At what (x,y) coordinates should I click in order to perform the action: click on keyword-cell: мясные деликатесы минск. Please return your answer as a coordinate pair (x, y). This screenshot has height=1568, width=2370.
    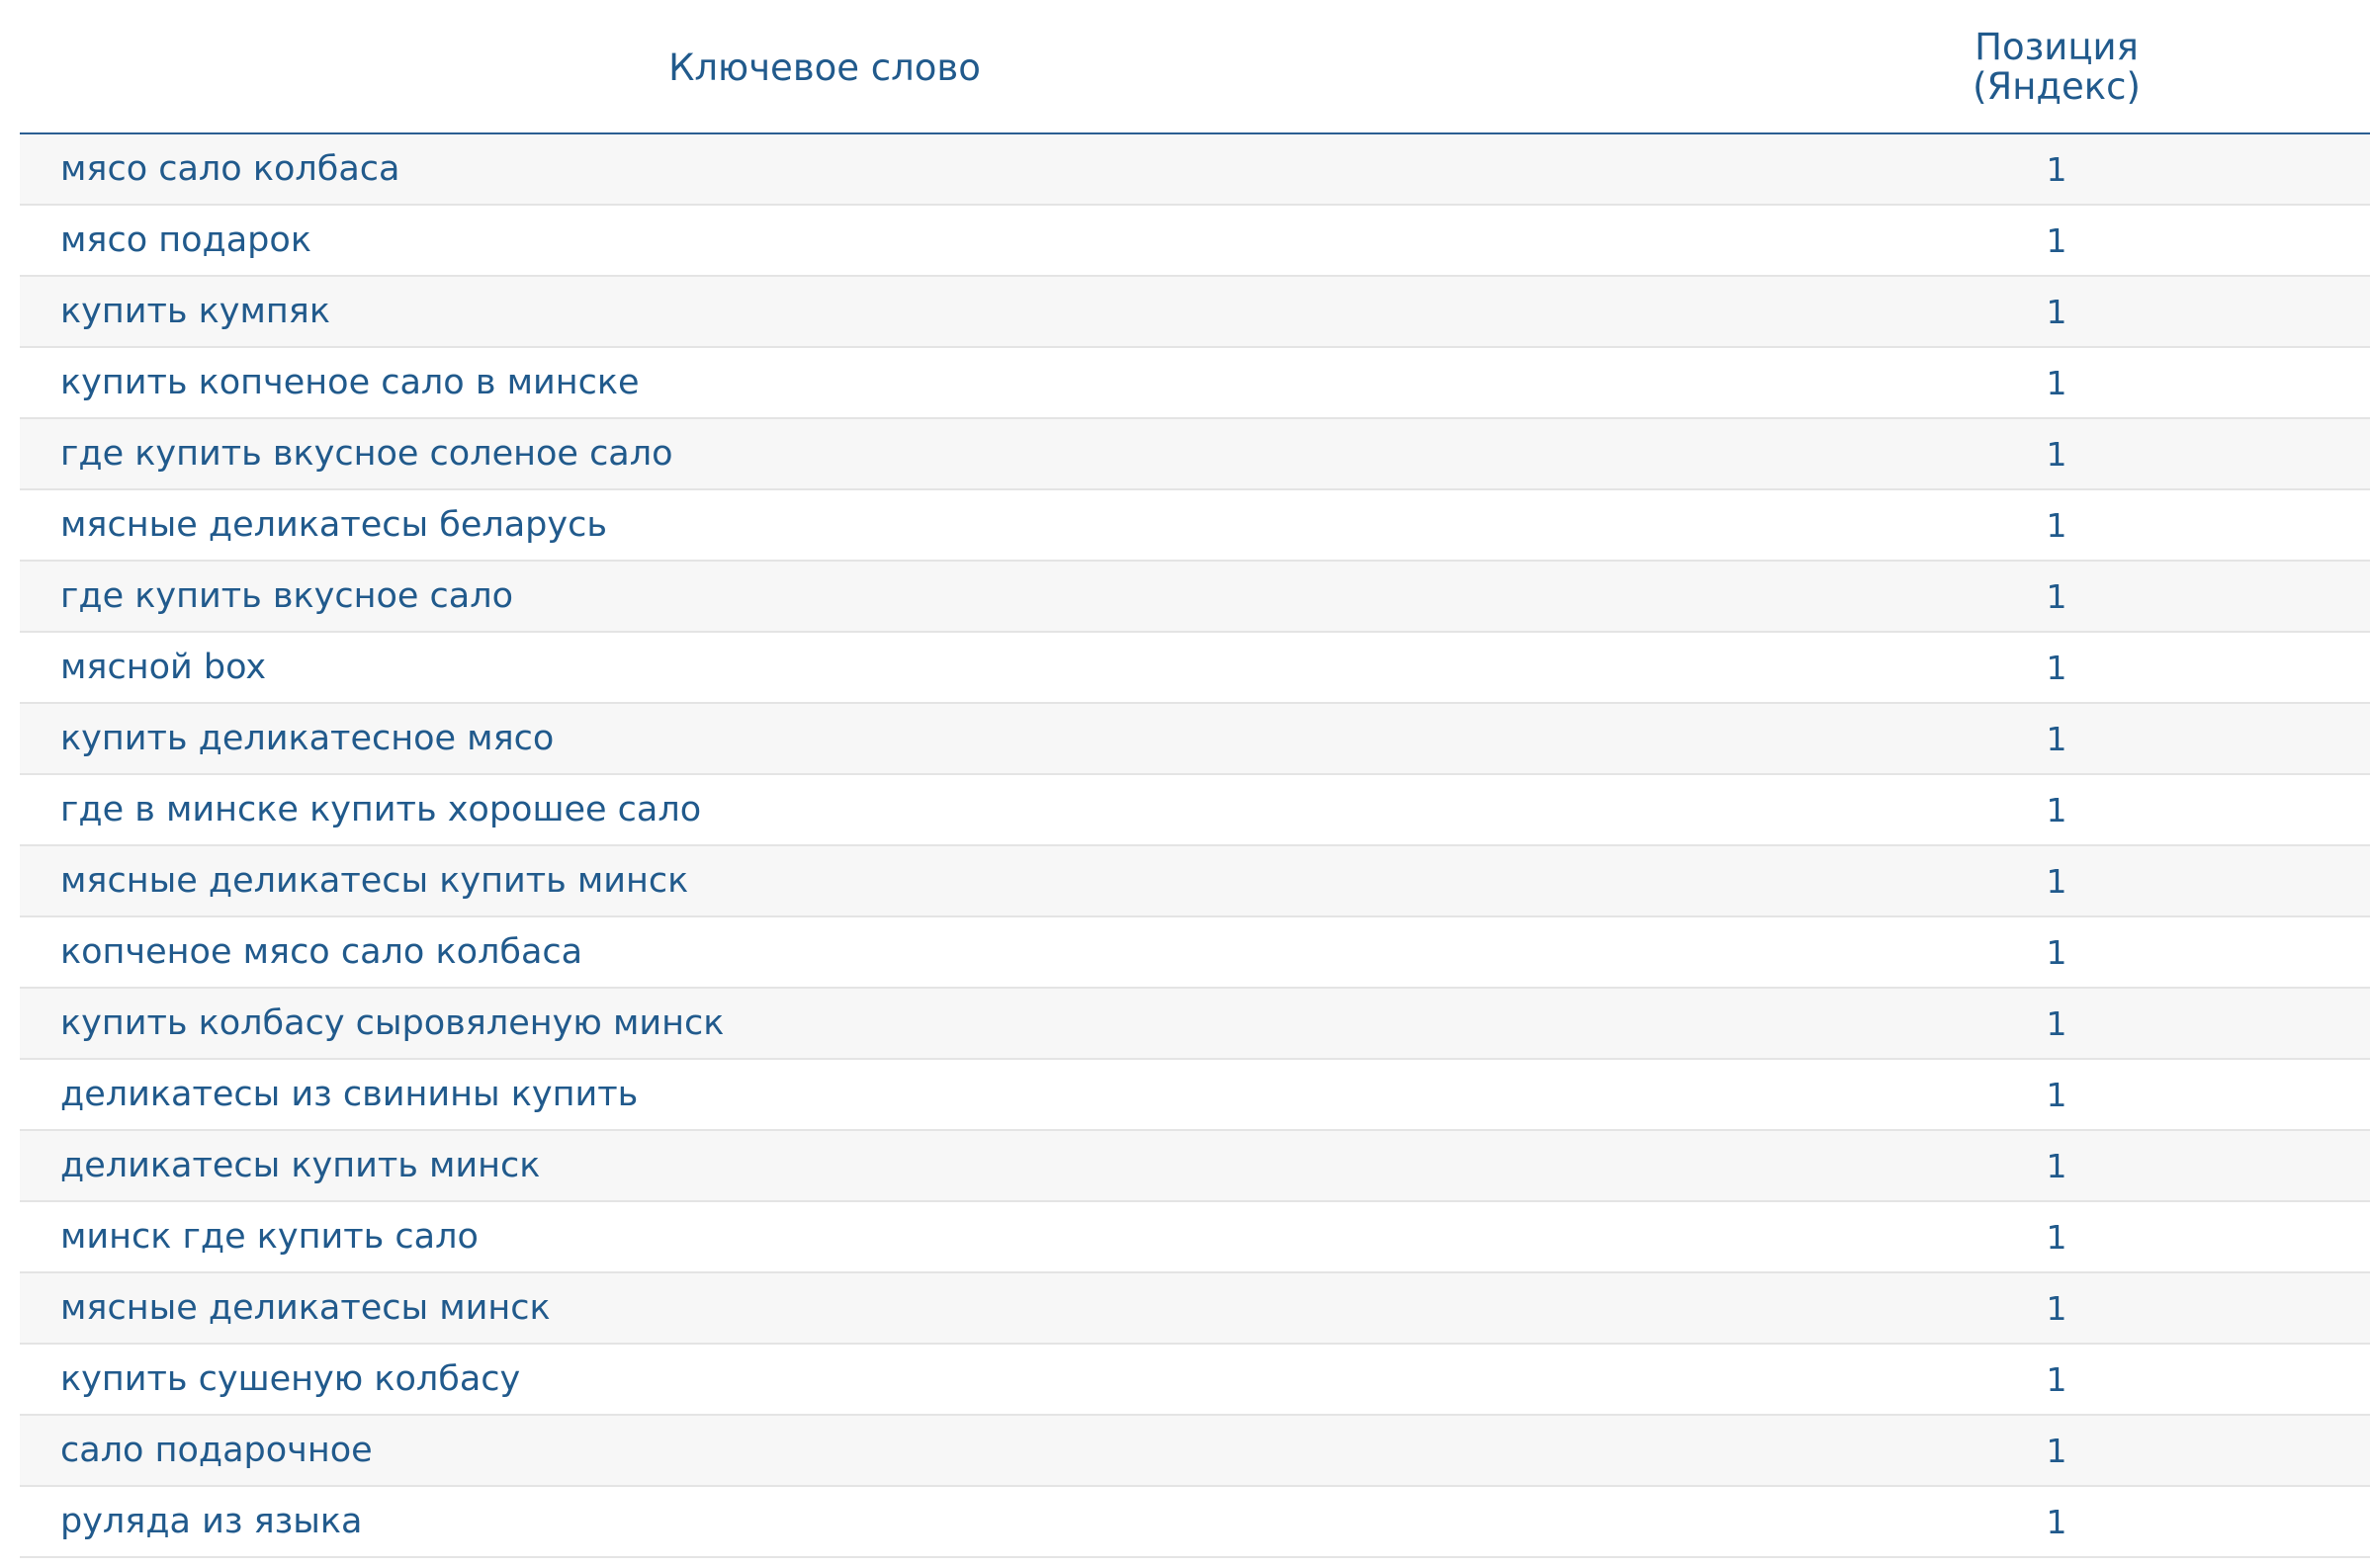
    Looking at the image, I should click on (306, 1308).